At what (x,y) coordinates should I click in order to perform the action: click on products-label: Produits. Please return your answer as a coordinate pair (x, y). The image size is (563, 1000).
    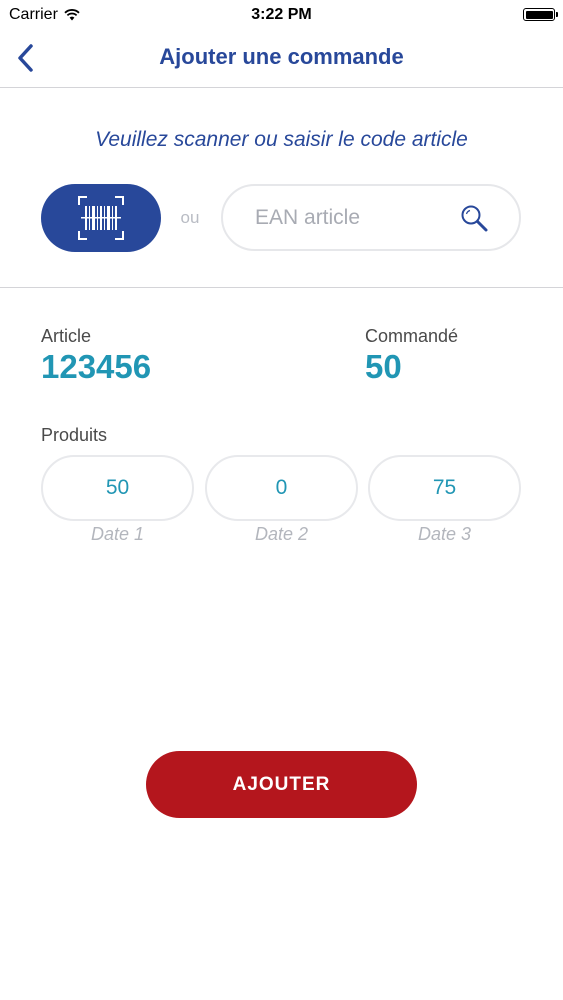
    Looking at the image, I should click on (74, 435).